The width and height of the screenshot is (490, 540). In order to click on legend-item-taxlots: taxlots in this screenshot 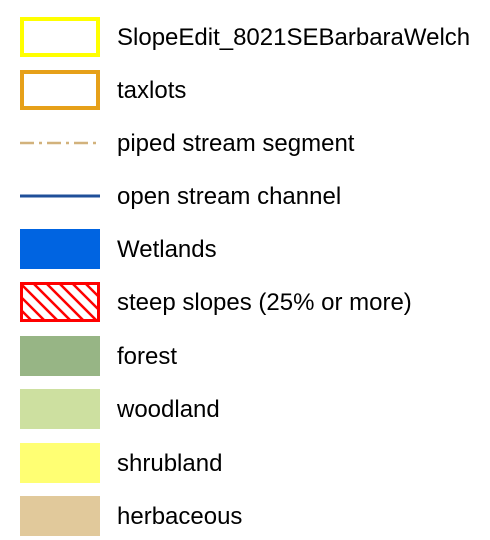, I will do `click(245, 90)`.